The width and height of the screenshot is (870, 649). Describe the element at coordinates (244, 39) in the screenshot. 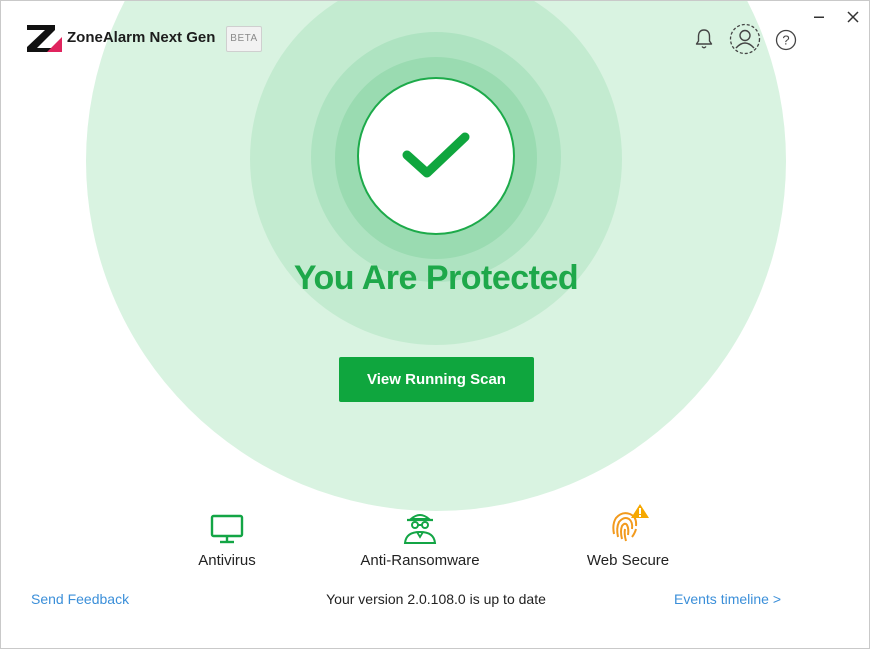

I see `beta-badge: BETA` at that location.